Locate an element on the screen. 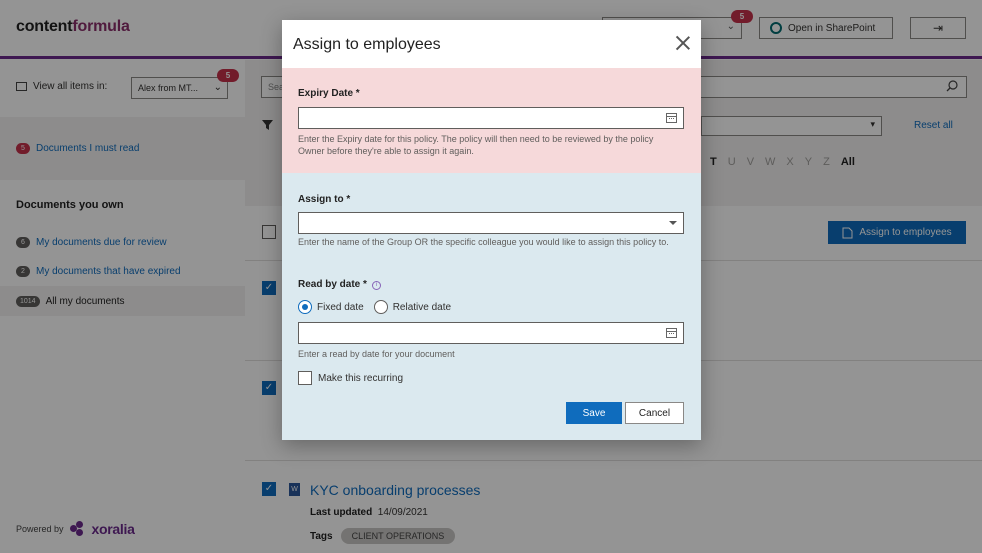  read-by-help-text: Enter a read by date for your document is located at coordinates (376, 354).